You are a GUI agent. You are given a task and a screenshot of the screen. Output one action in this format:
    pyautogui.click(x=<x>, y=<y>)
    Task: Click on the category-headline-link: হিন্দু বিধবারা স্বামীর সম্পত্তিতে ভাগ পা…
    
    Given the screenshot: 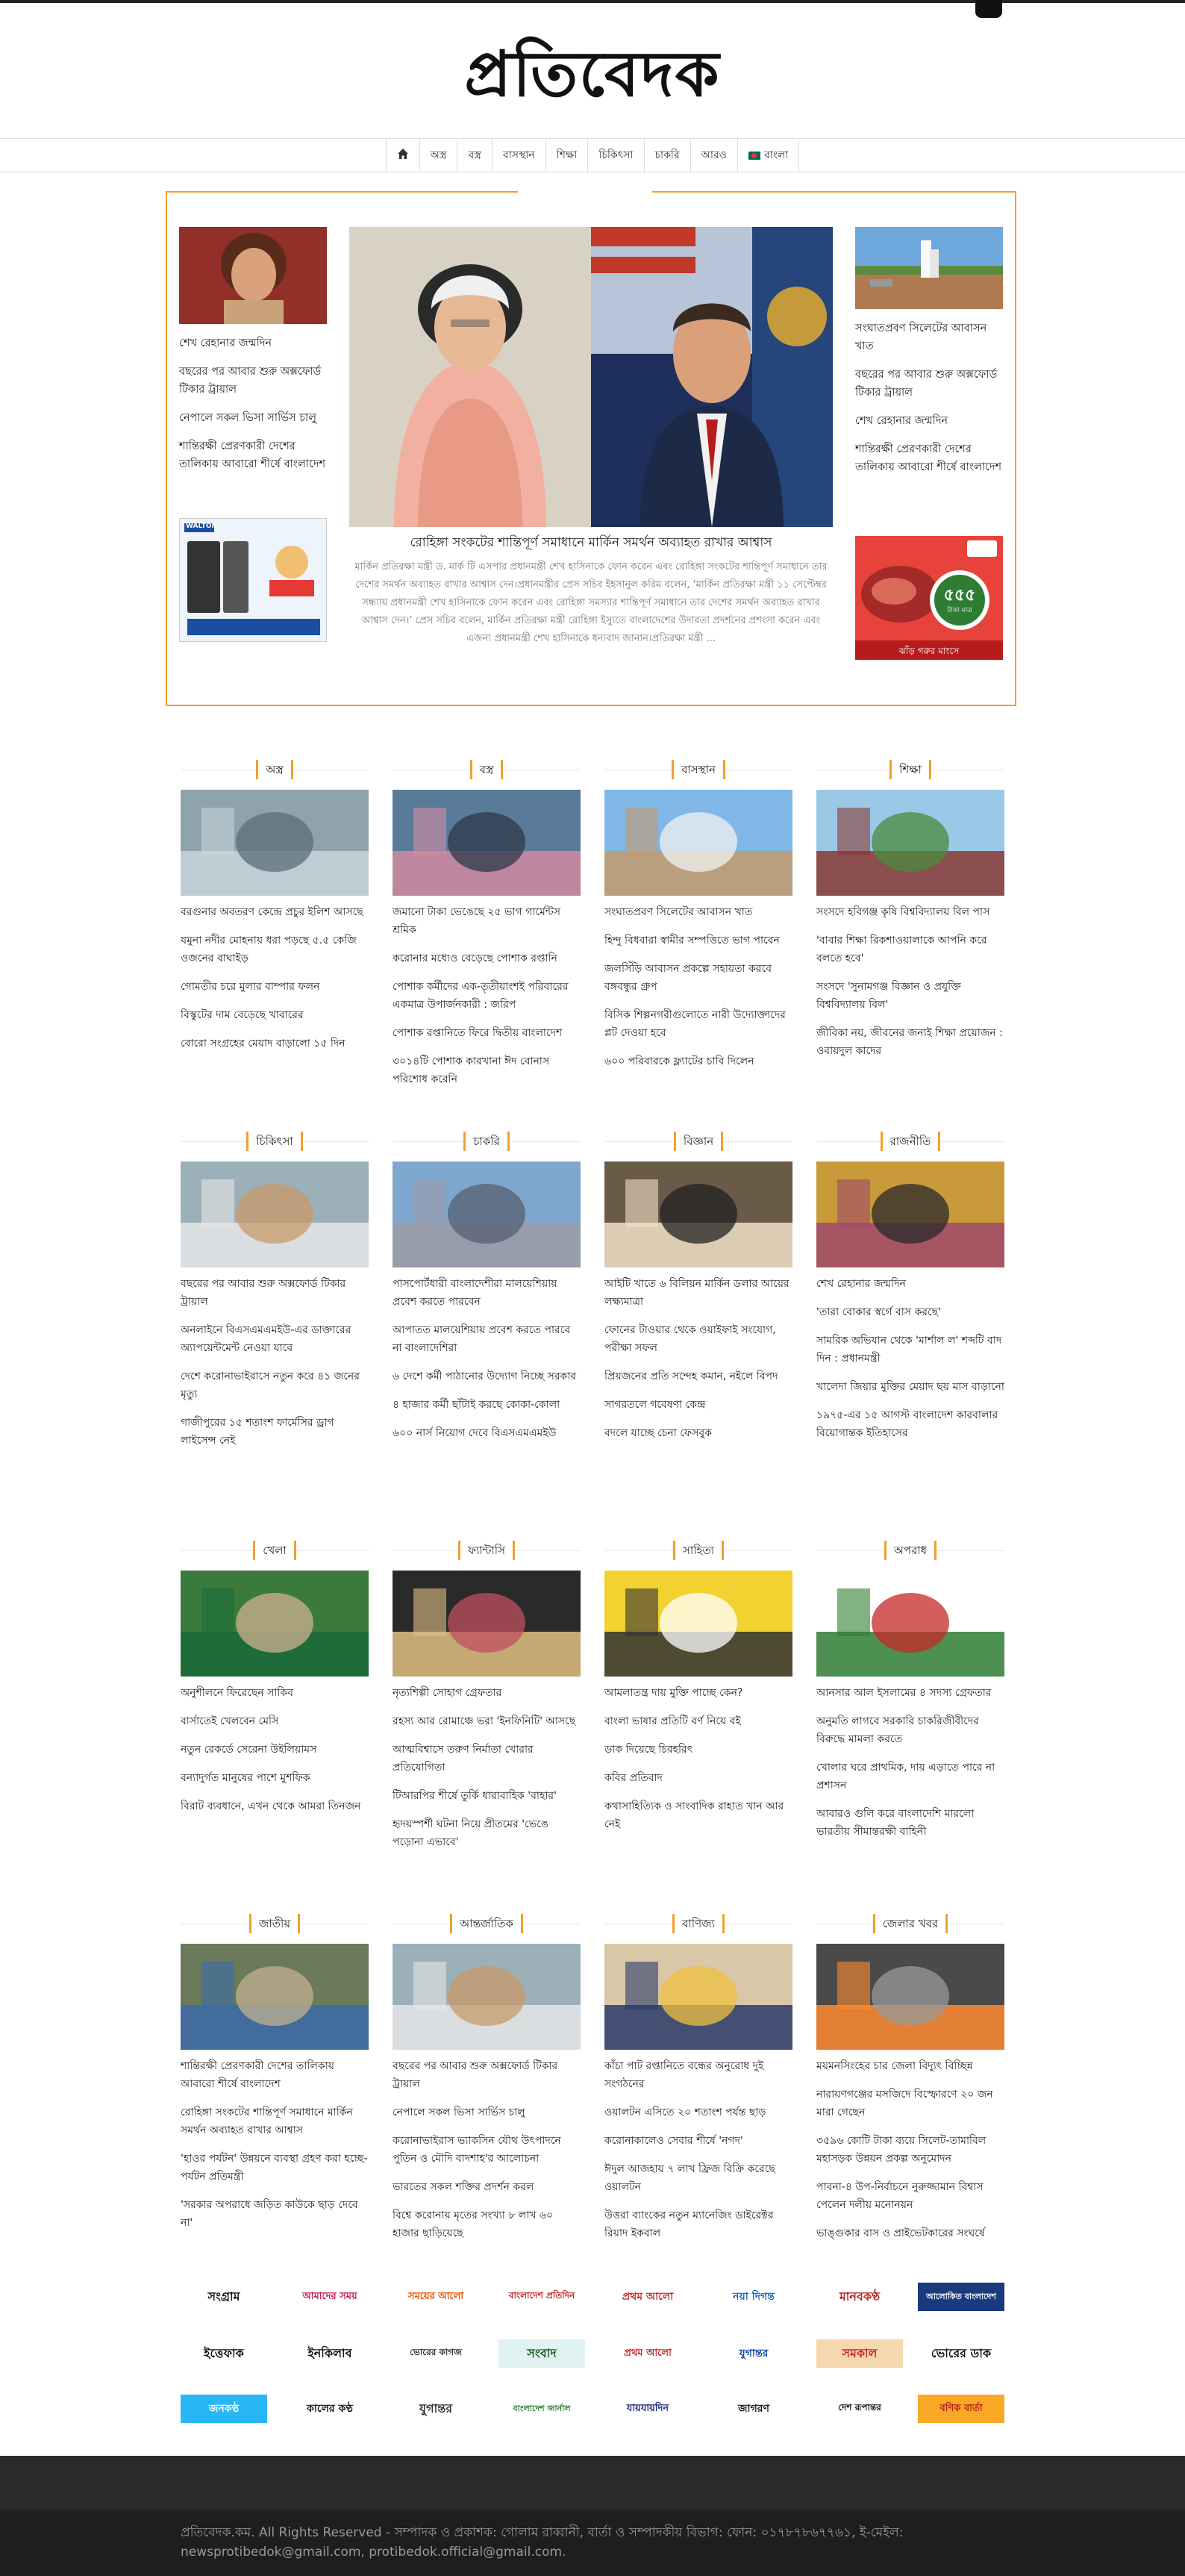 What is the action you would take?
    pyautogui.click(x=698, y=940)
    